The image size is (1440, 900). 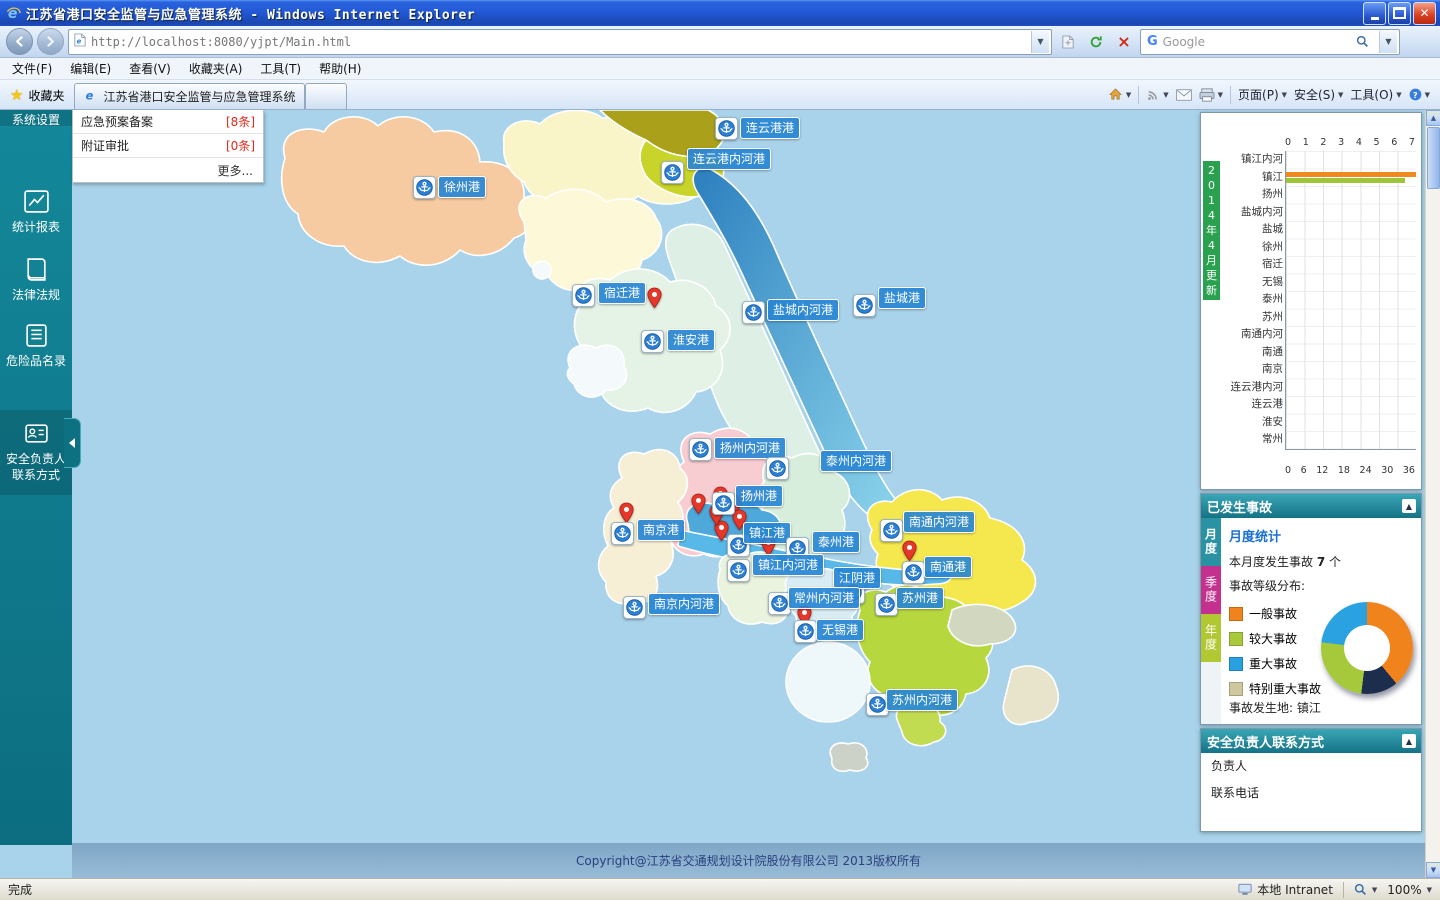 I want to click on vertical-scrollbar: ▲ ▼, so click(x=1432, y=494).